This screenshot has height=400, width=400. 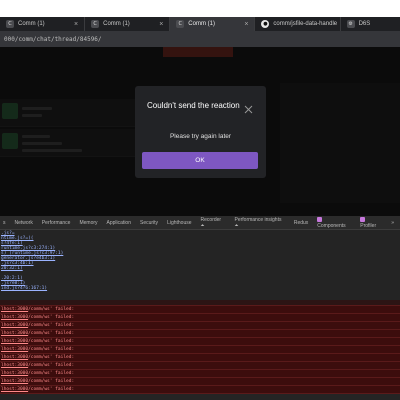 I want to click on ok-button: OK, so click(x=200, y=160).